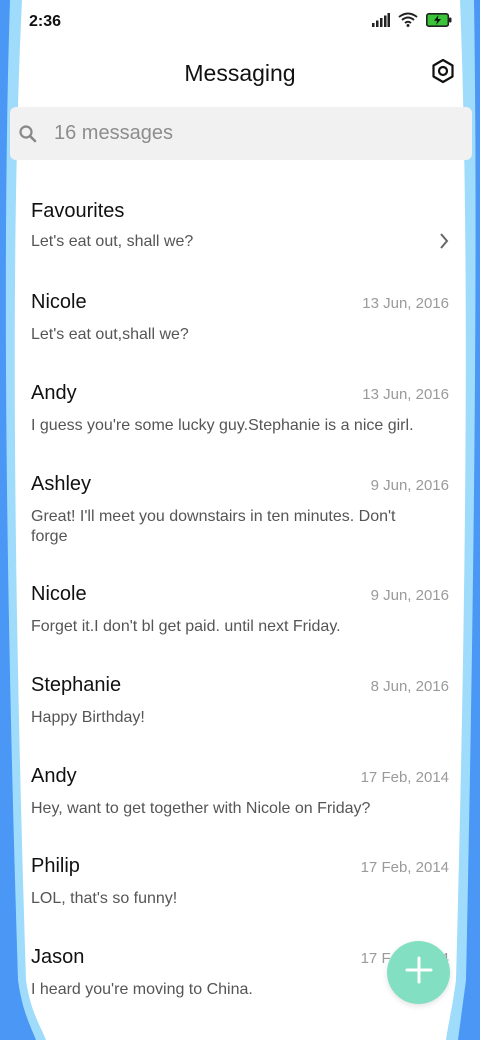 The height and width of the screenshot is (1040, 480). Describe the element at coordinates (78, 211) in the screenshot. I see `conversation-name: Favourites` at that location.